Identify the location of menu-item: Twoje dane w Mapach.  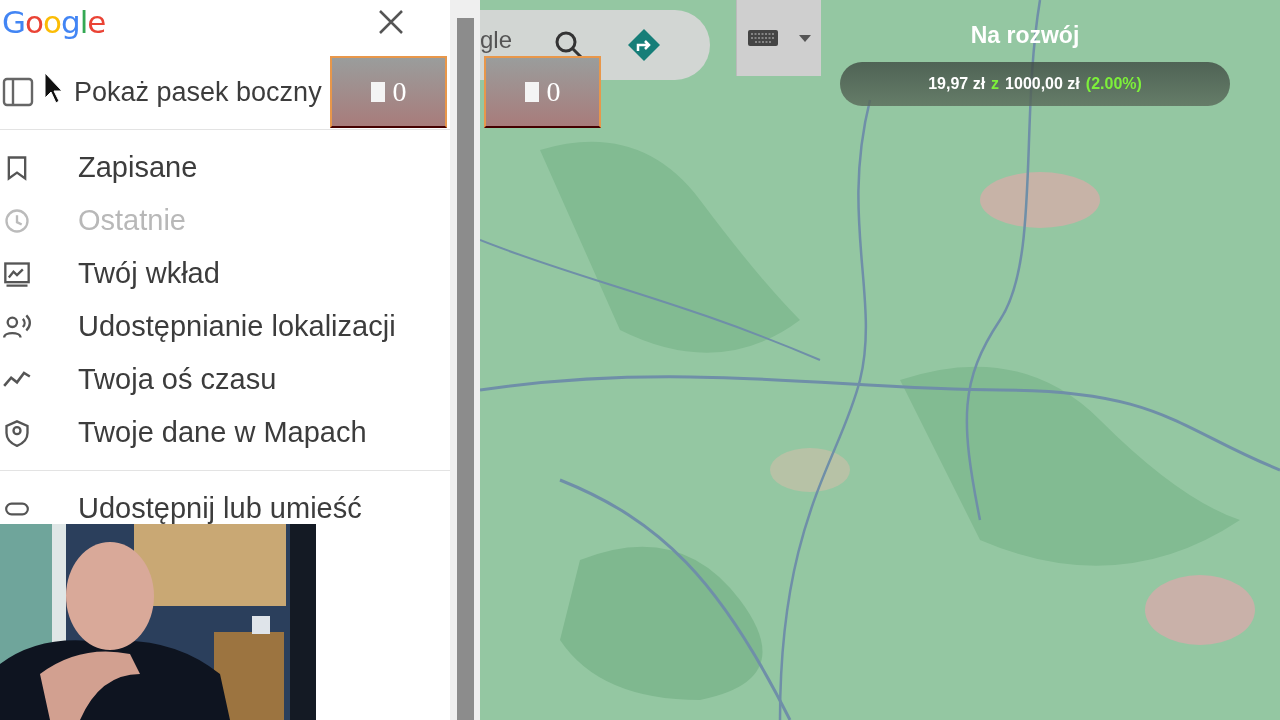
(222, 432).